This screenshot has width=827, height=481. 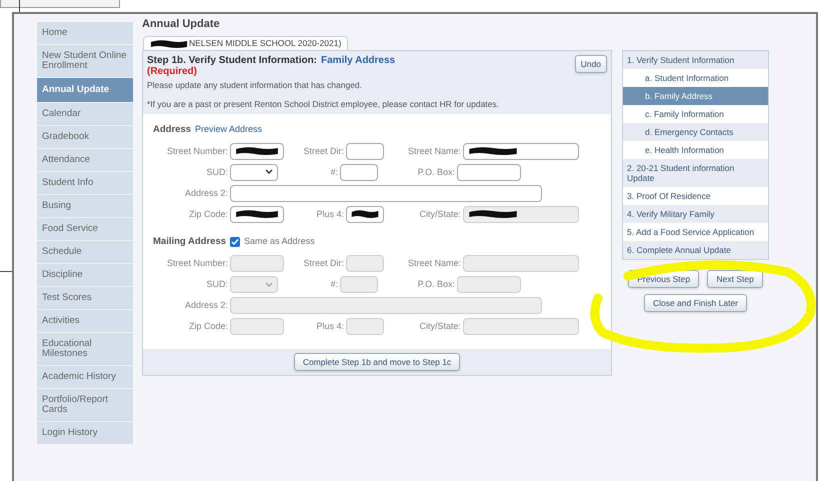 What do you see at coordinates (695, 196) in the screenshot?
I see `step-item: 3. Proof Of Residence` at bounding box center [695, 196].